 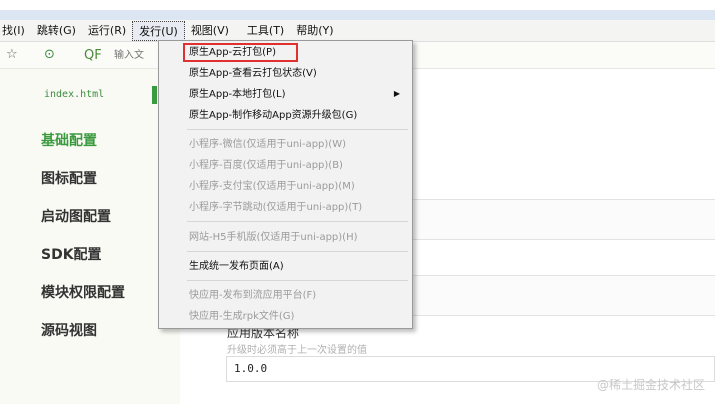 What do you see at coordinates (15, 31) in the screenshot?
I see `menu-find: 找(I)` at bounding box center [15, 31].